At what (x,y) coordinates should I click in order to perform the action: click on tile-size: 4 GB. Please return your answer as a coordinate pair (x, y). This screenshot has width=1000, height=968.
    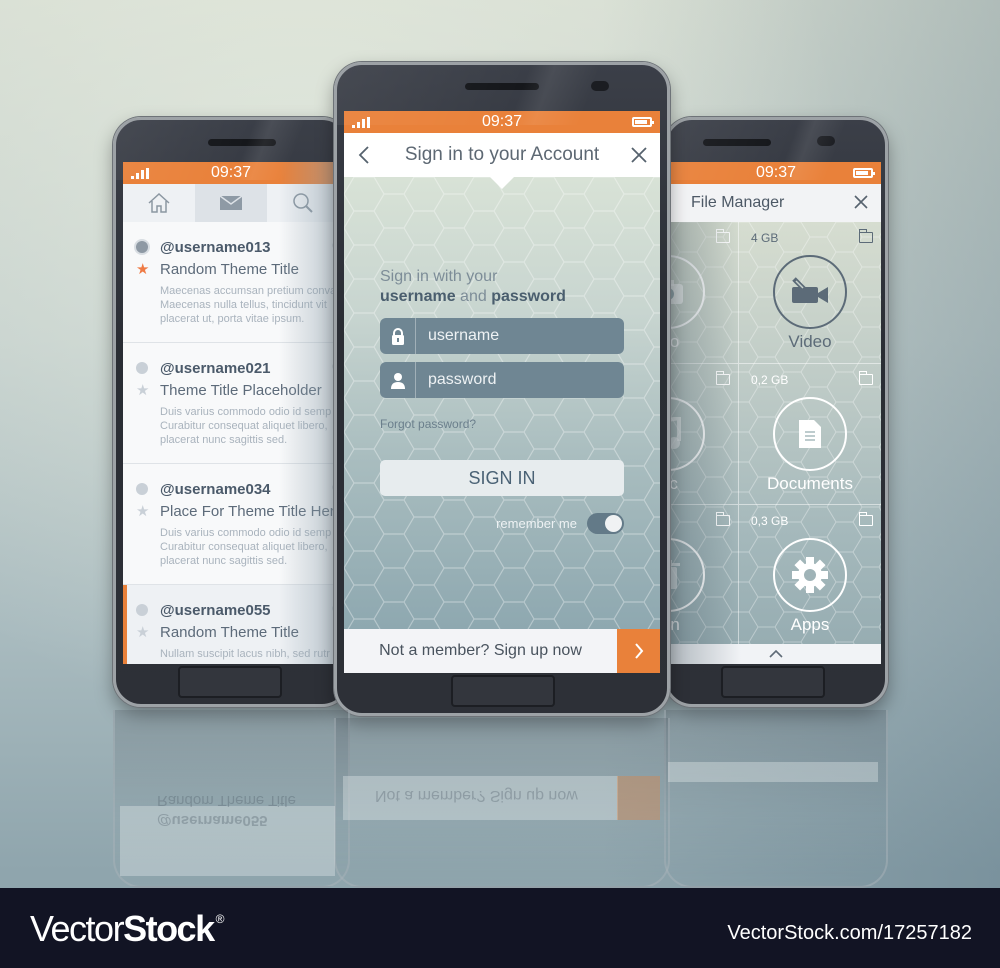
    Looking at the image, I should click on (765, 238).